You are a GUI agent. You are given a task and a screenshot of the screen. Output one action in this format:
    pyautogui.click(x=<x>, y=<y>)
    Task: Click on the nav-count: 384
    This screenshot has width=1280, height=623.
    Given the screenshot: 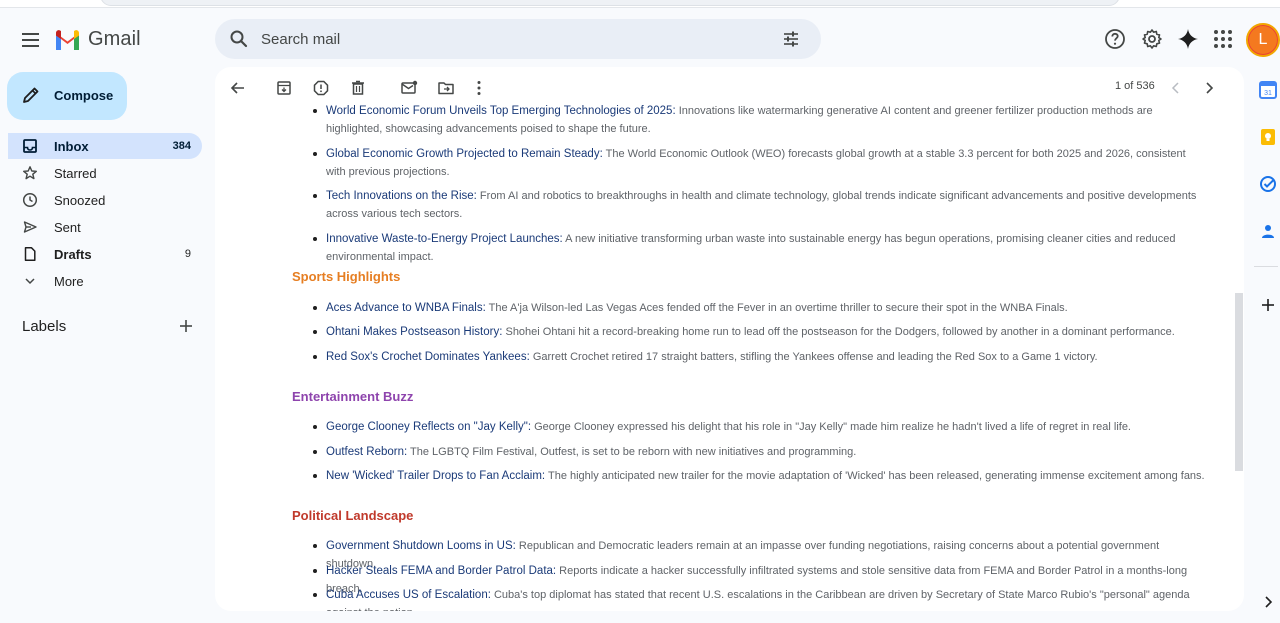 What is the action you would take?
    pyautogui.click(x=181, y=146)
    